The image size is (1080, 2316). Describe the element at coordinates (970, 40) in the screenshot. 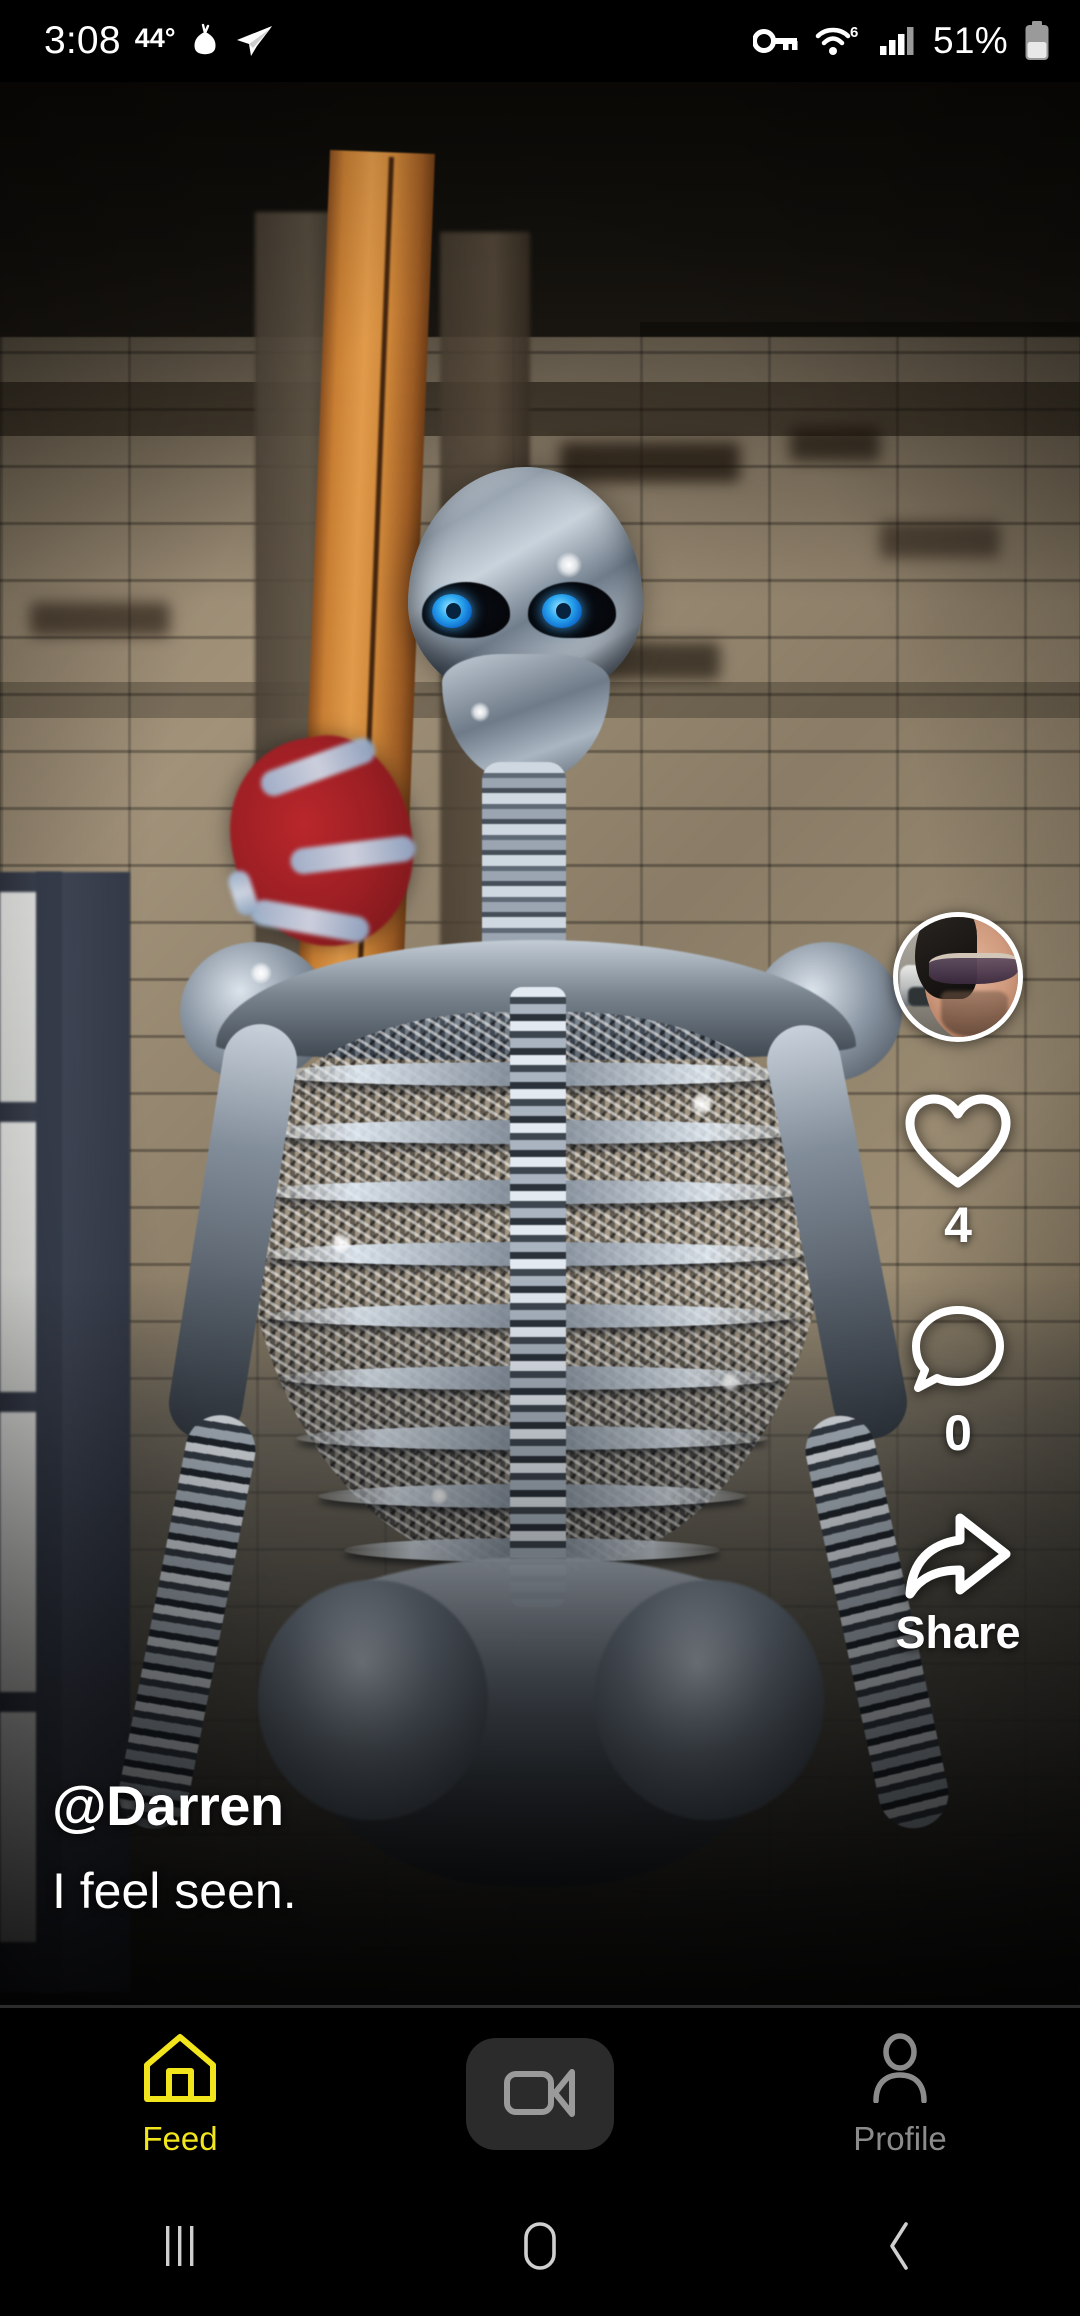

I see `battery-percentage: 51%` at that location.